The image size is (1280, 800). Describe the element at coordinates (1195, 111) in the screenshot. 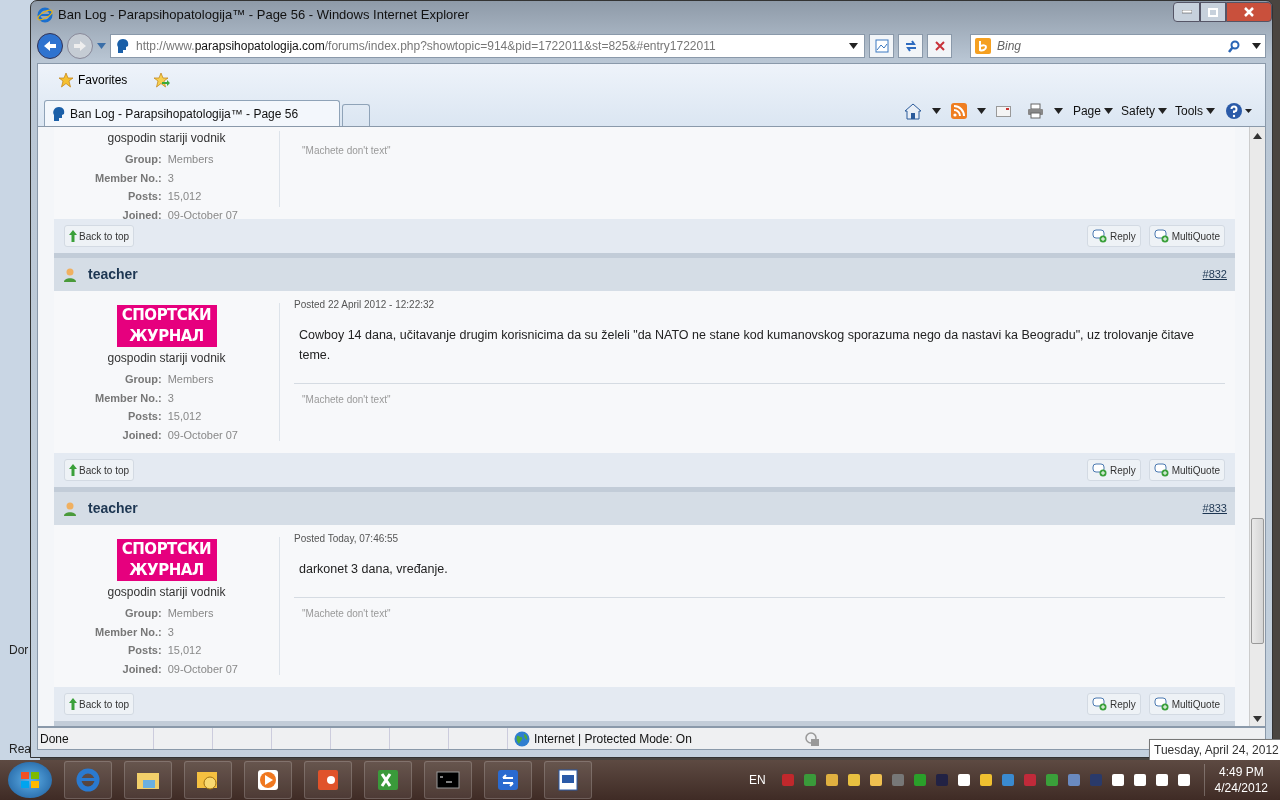

I see `menu-button: Tools` at that location.